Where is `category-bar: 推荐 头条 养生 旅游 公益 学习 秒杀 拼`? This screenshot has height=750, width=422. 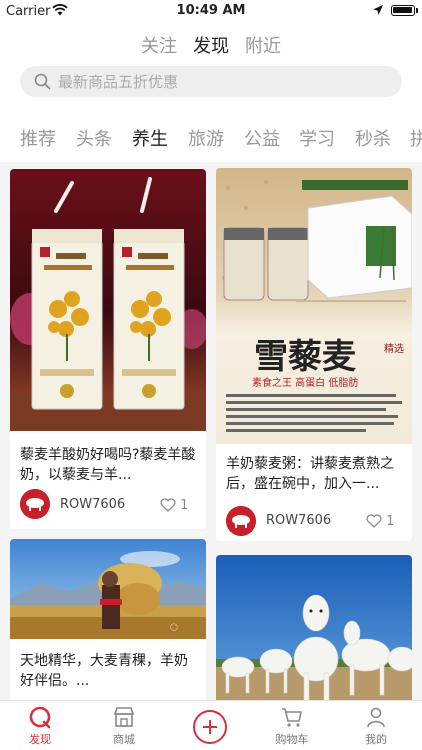
category-bar: 推荐 头条 养生 旅游 公益 学习 秒杀 拼 is located at coordinates (211, 137).